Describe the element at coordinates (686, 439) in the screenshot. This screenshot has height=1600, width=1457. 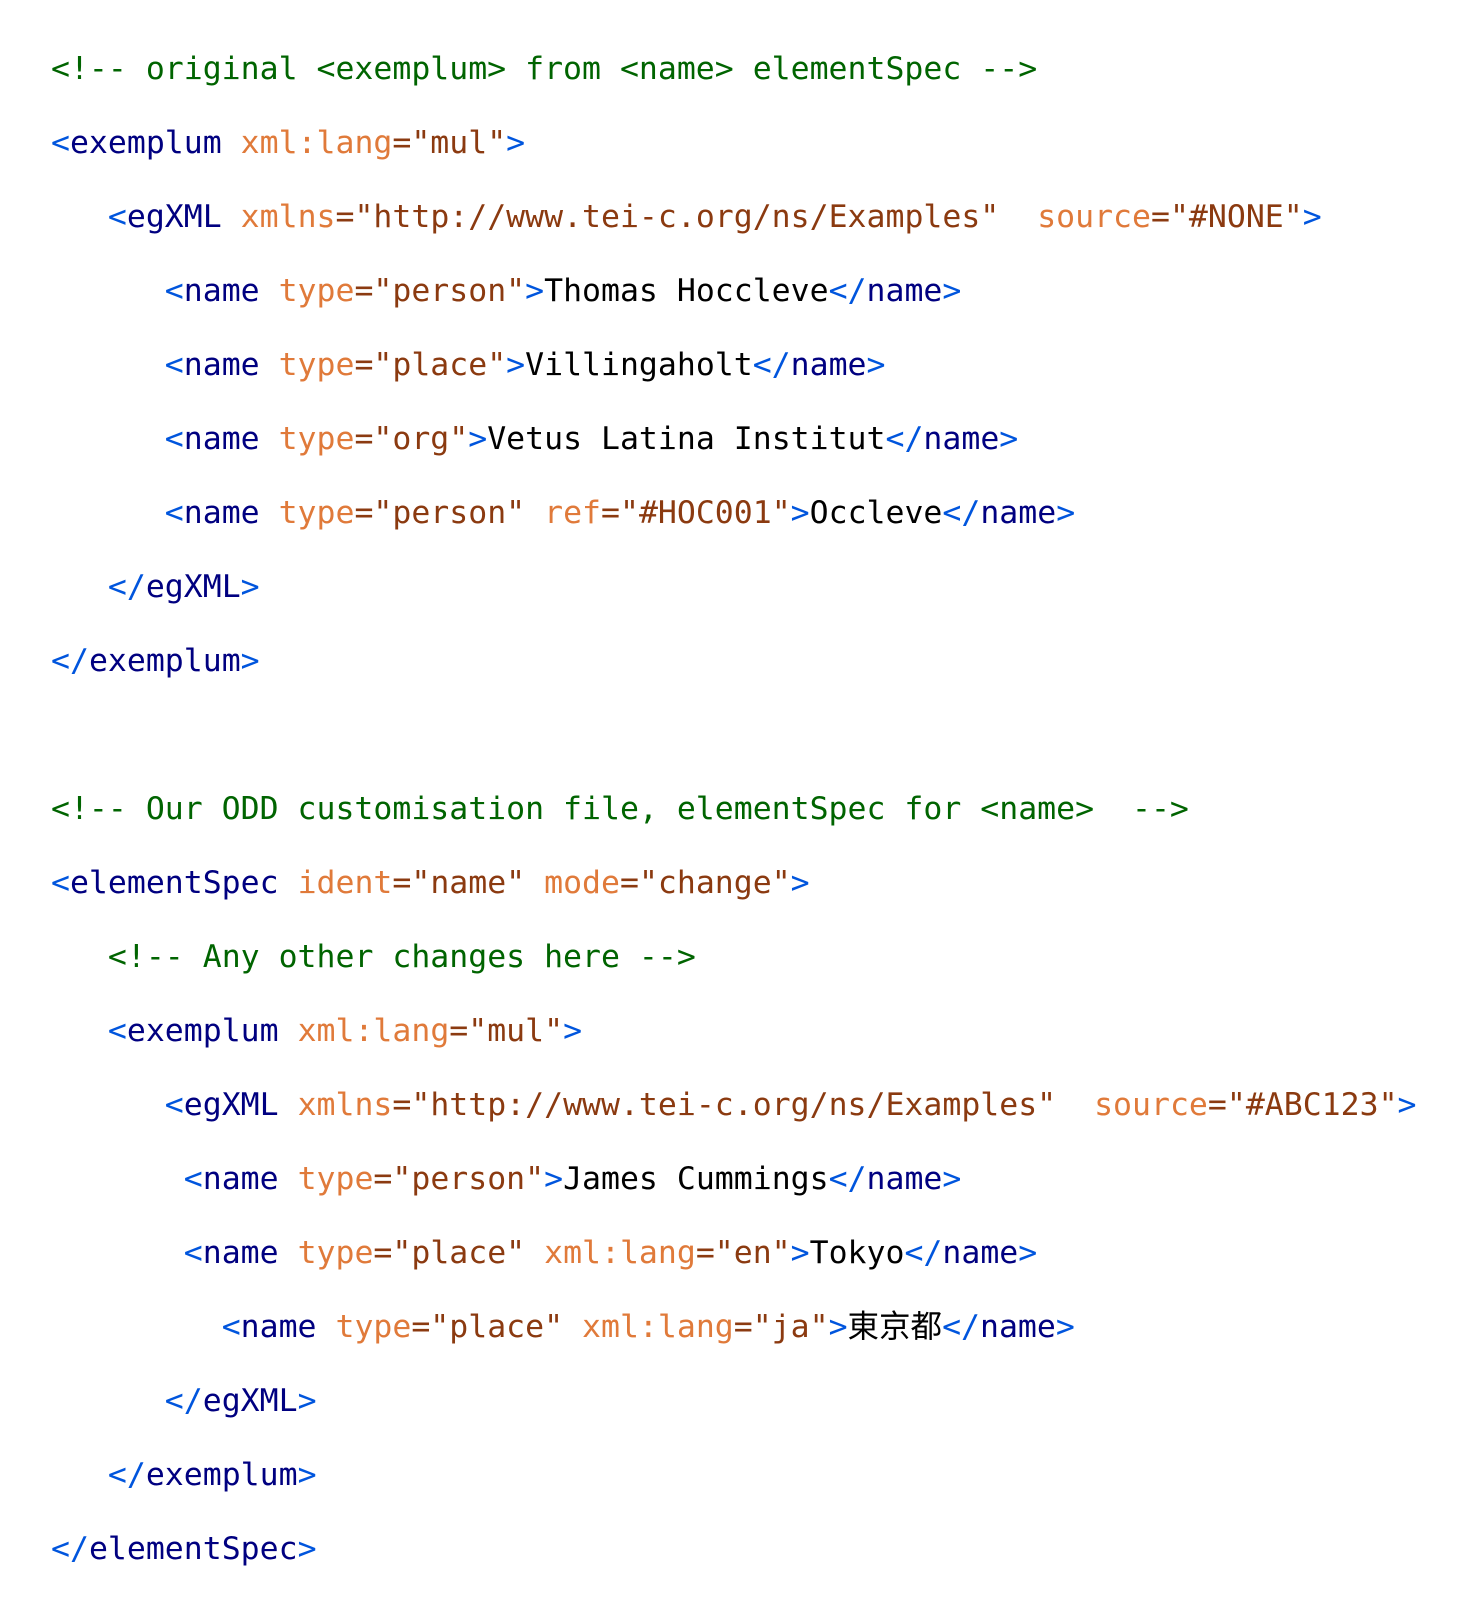
I see `name-text-vetus-latina-institut: Vetus Latina Institut` at that location.